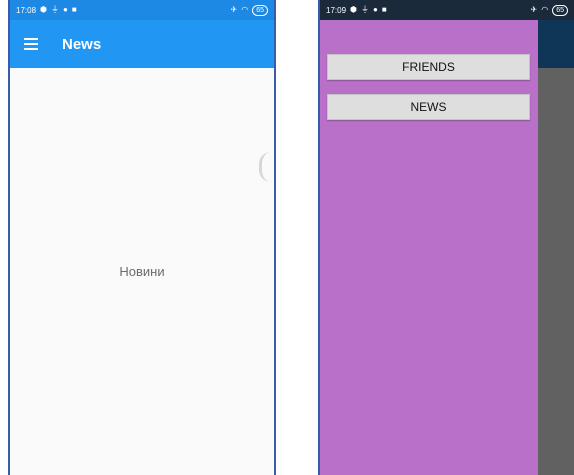 The image size is (574, 475). I want to click on news-button: NEWS, so click(428, 107).